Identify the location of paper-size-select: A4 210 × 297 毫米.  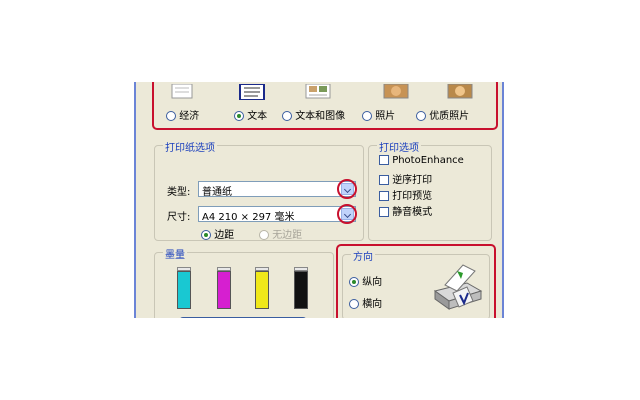
(277, 214).